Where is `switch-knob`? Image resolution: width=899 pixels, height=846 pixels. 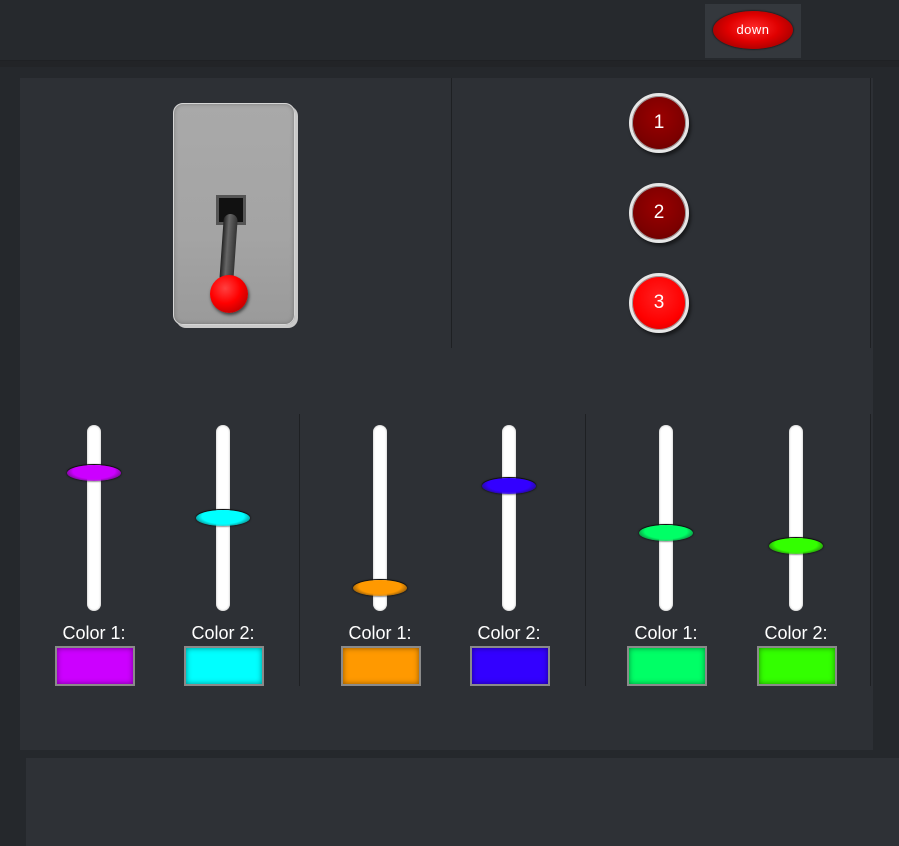 switch-knob is located at coordinates (229, 294).